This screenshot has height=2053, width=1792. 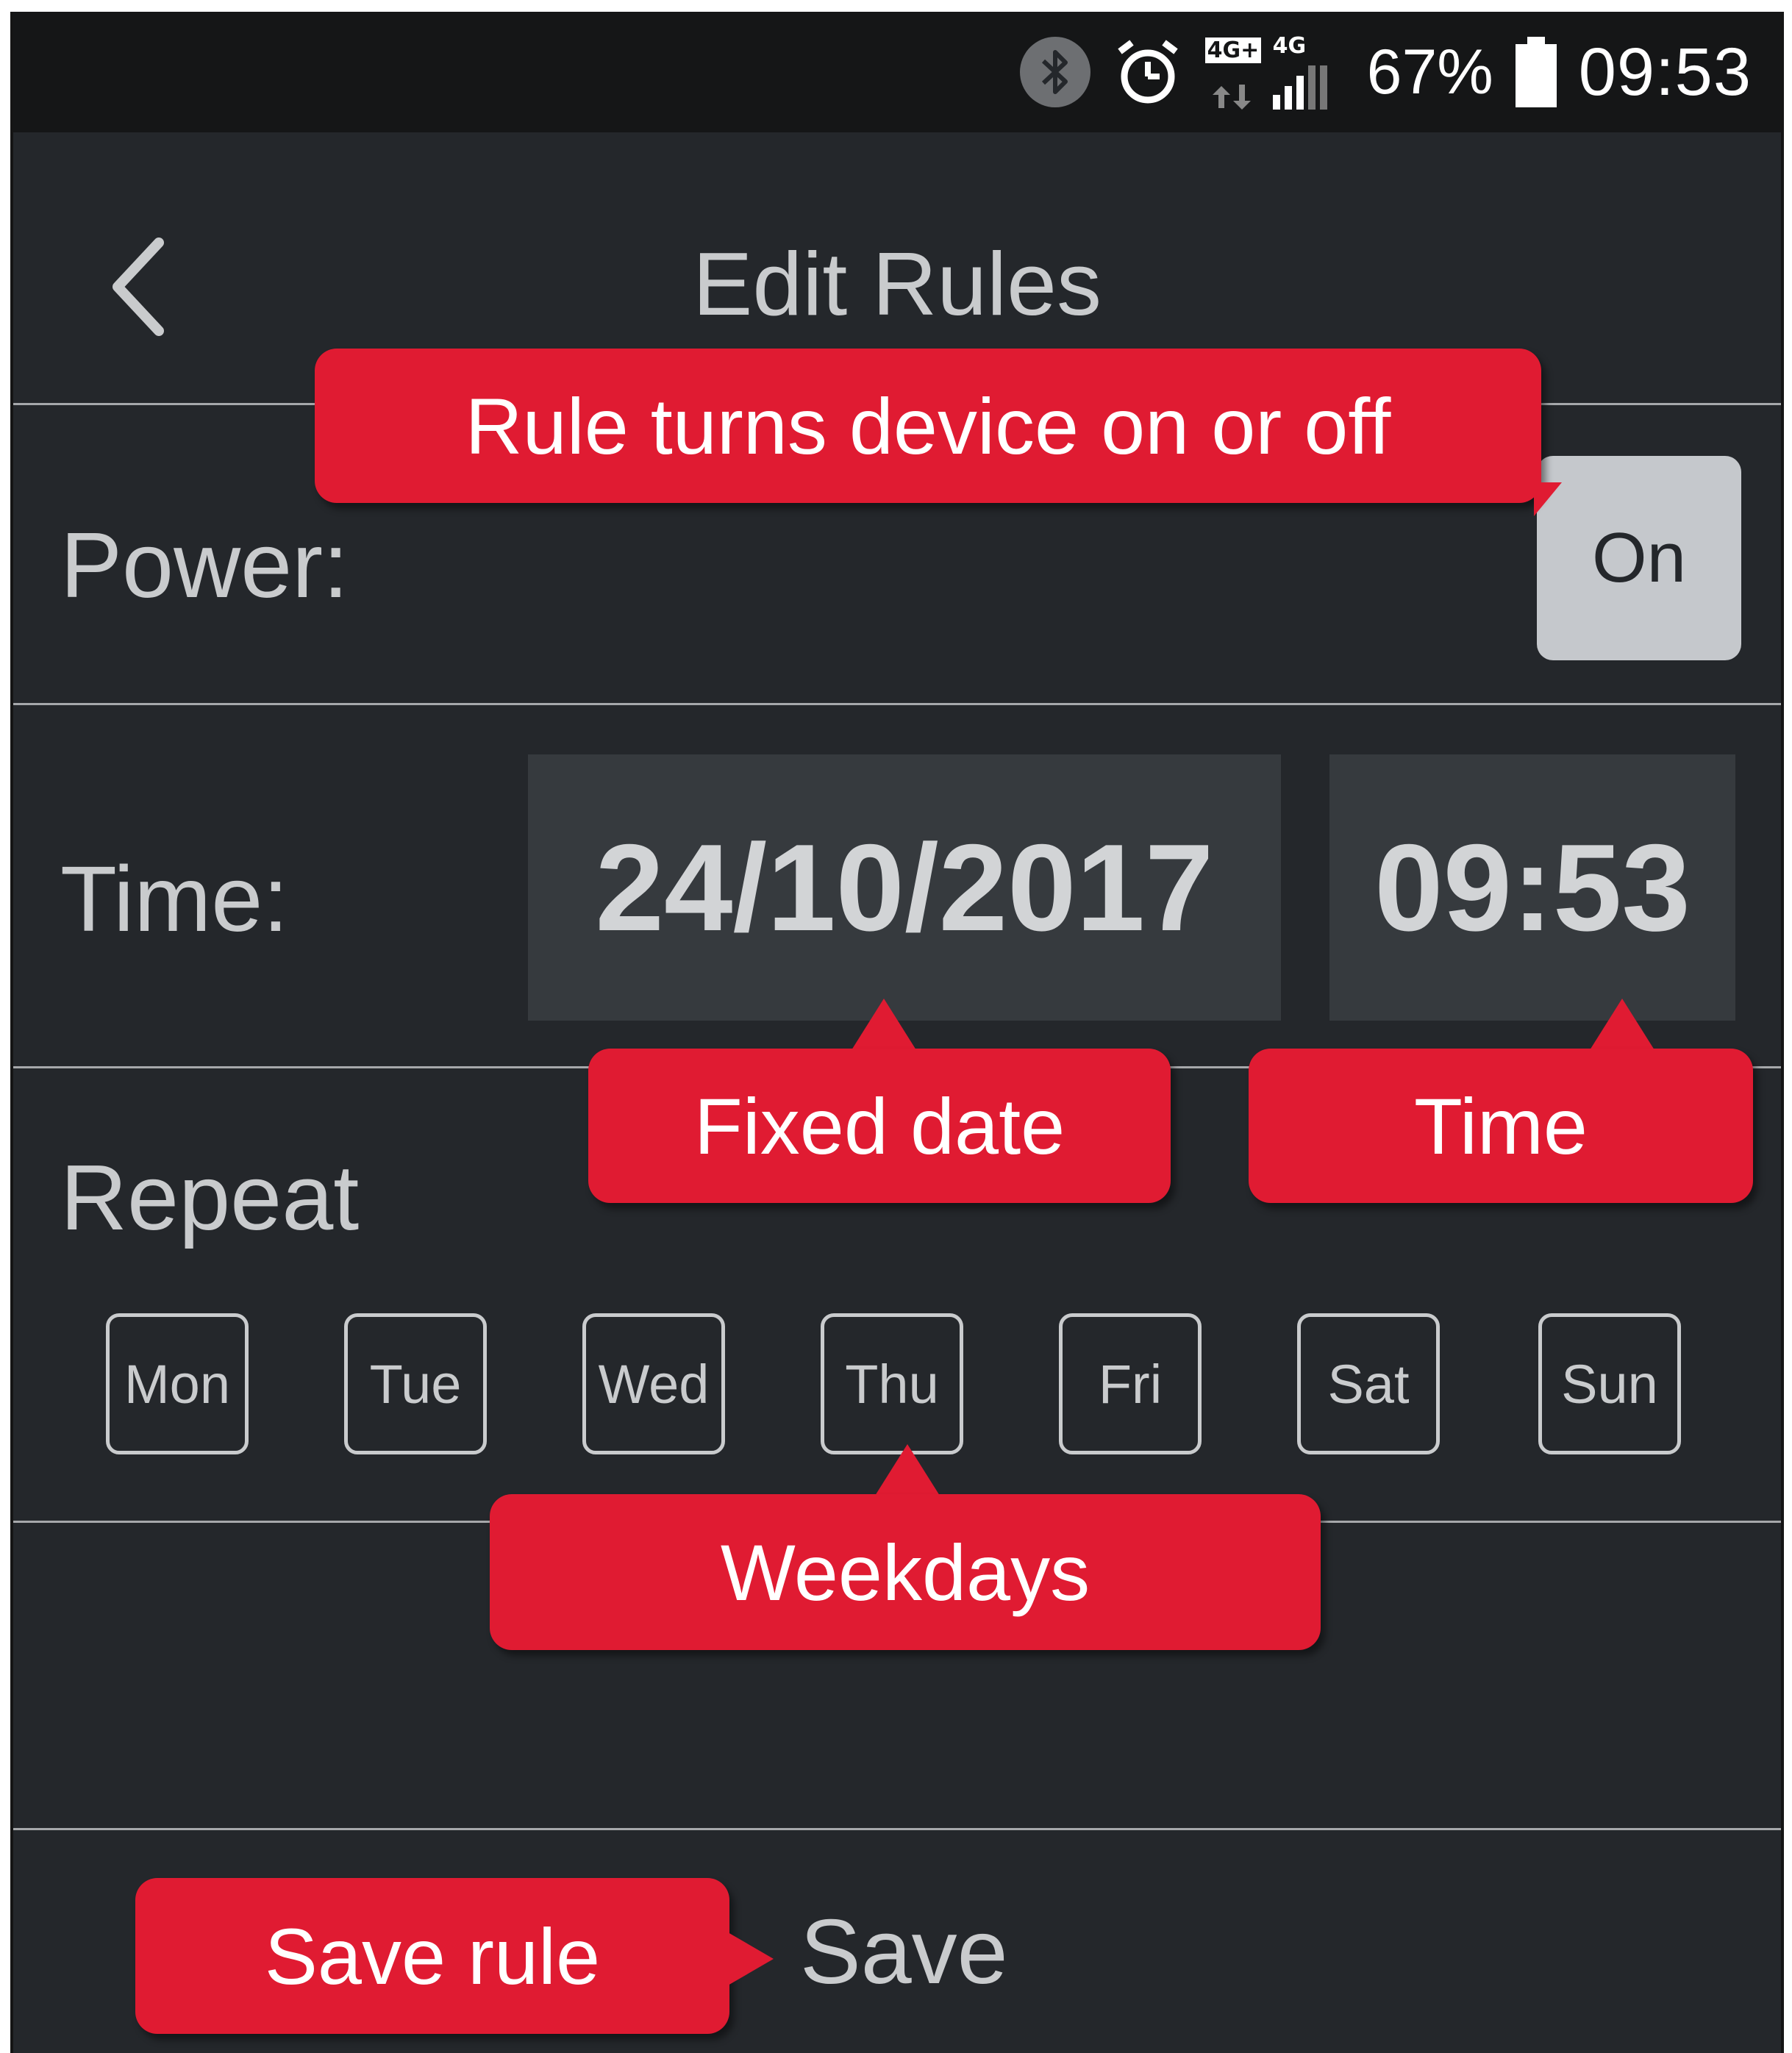 I want to click on callout-time-text: Time, so click(x=1501, y=1126).